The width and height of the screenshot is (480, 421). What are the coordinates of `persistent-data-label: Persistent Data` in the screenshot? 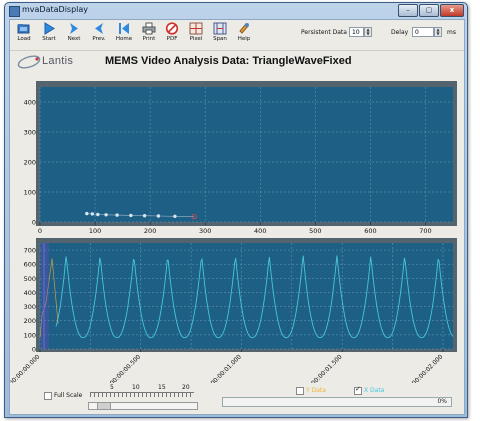 It's located at (324, 32).